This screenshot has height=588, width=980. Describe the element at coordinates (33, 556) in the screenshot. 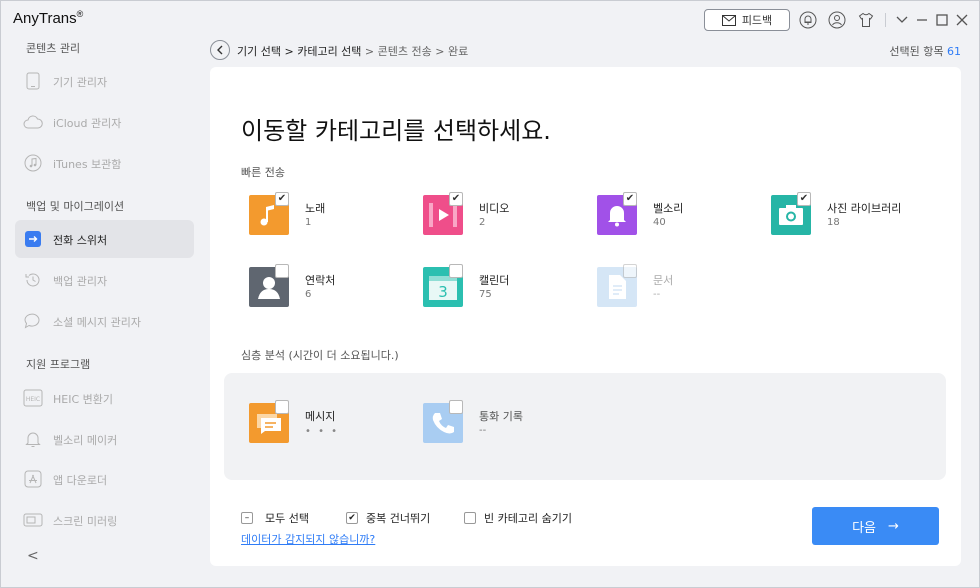

I see `sidebar-collapse-button: <` at that location.